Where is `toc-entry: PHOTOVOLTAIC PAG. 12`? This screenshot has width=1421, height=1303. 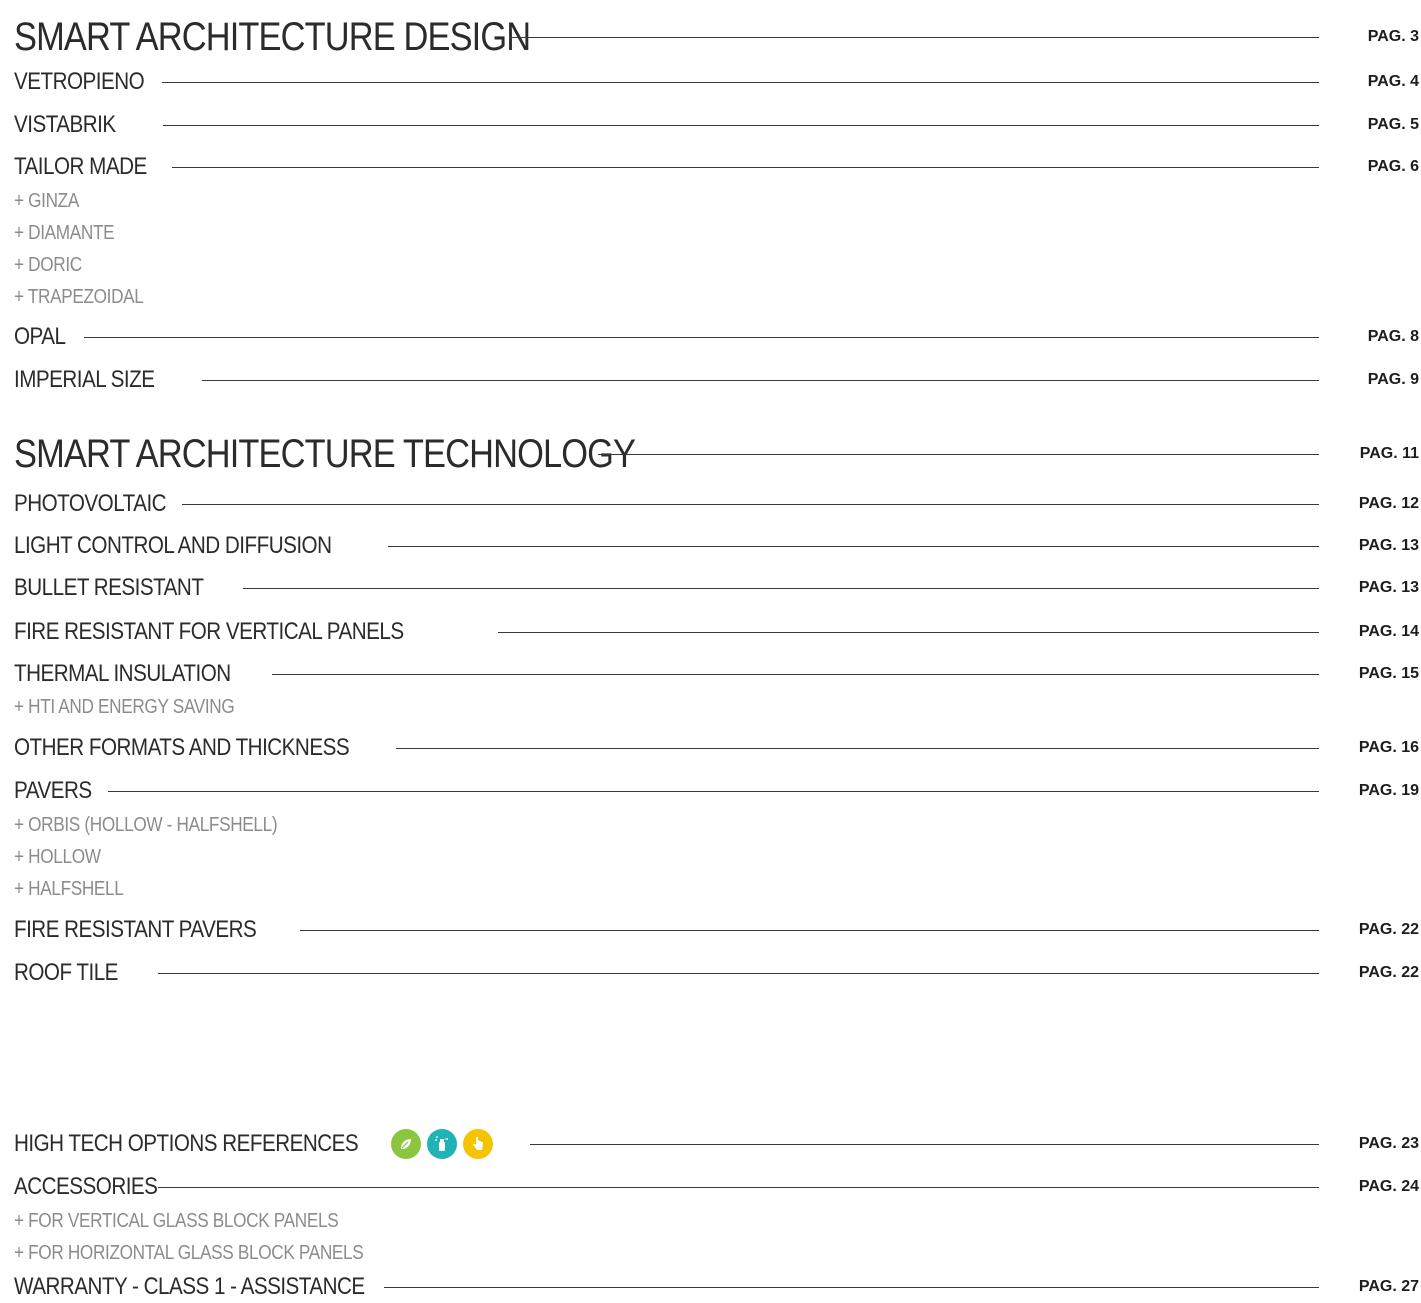
toc-entry: PHOTOVOLTAIC PAG. 12 is located at coordinates (716, 504).